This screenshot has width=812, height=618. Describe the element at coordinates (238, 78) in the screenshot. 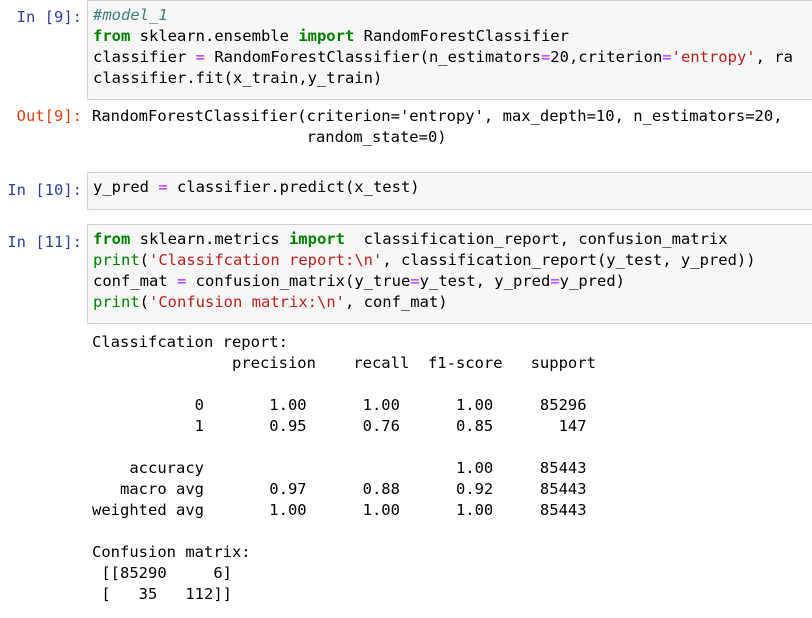

I see `code-line: classifier.fit(x_train,y_train)` at that location.